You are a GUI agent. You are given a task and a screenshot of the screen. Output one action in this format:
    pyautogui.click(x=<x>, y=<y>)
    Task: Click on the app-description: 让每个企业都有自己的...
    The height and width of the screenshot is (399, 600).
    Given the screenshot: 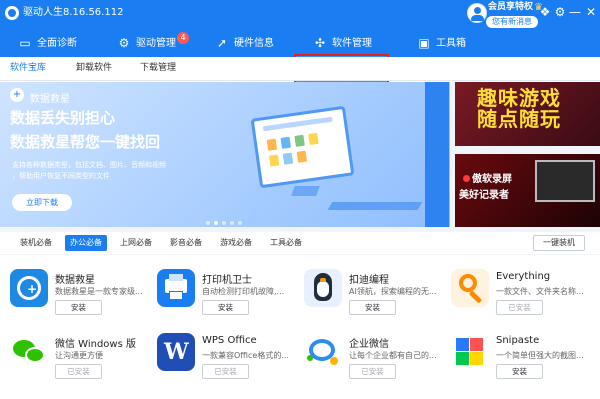 What is the action you would take?
    pyautogui.click(x=393, y=355)
    